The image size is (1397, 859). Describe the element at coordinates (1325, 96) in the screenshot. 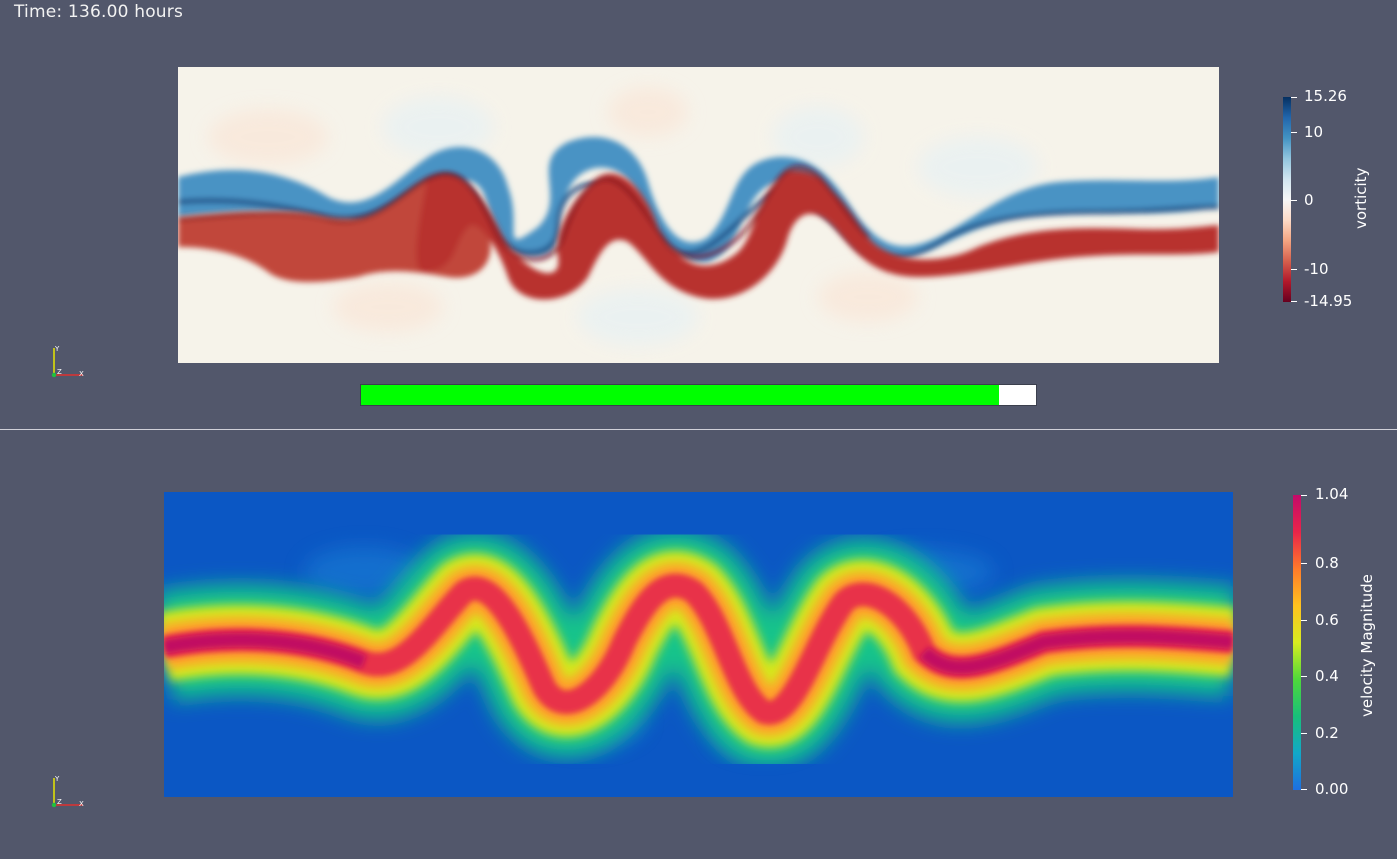

I see `vorticity-max-label: 15.26` at that location.